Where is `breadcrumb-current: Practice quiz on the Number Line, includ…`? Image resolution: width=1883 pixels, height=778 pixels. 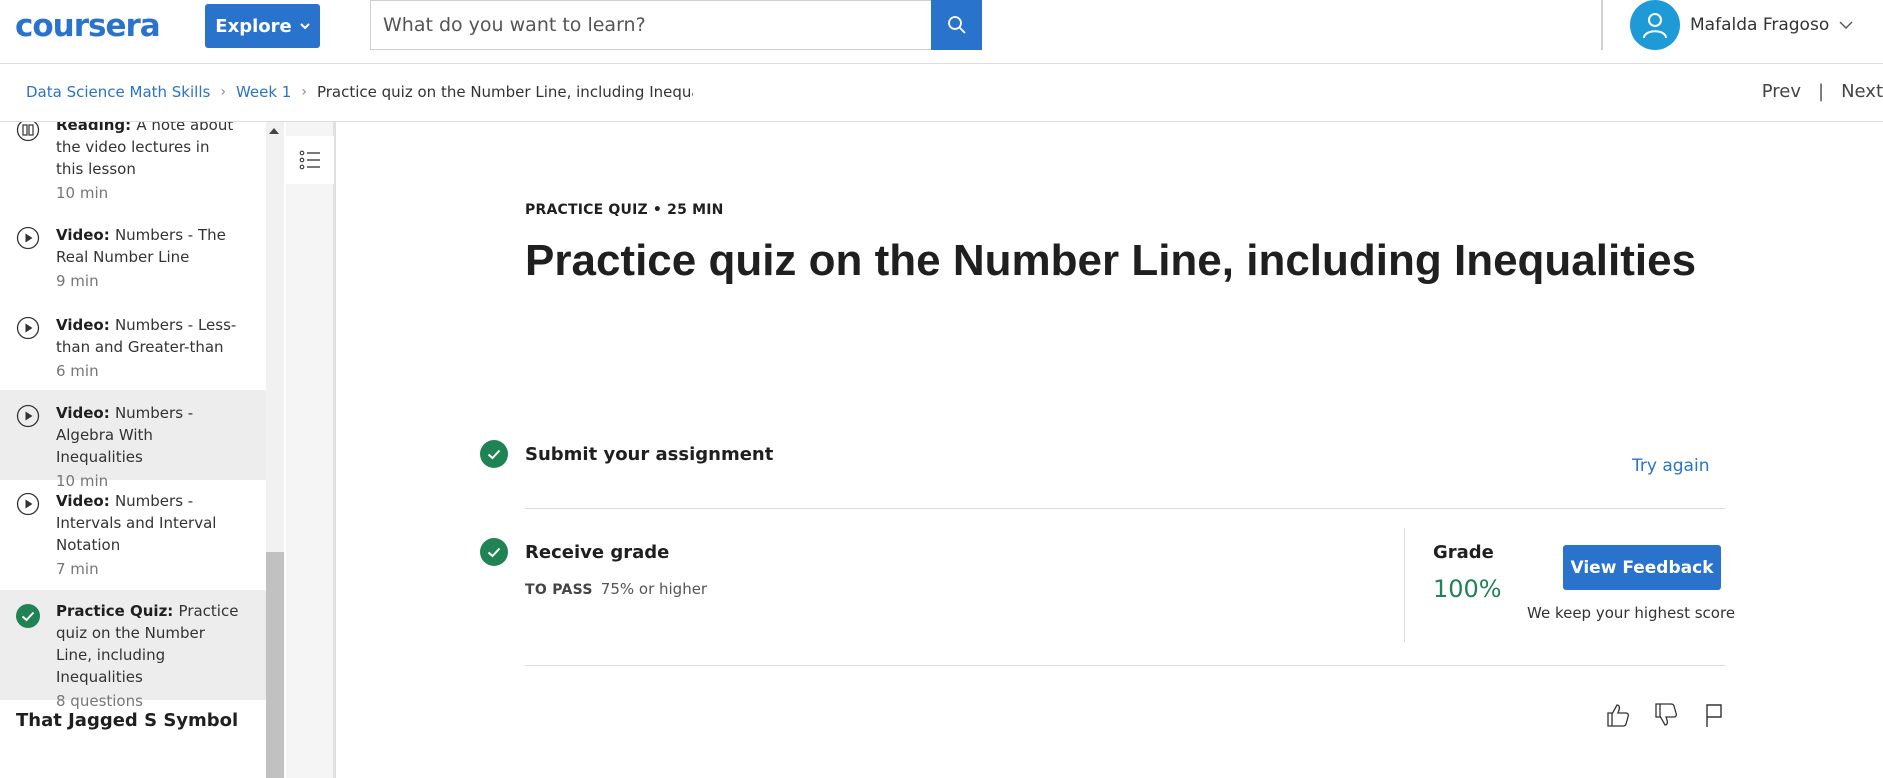
breadcrumb-current: Practice quiz on the Number Line, includ… is located at coordinates (504, 92).